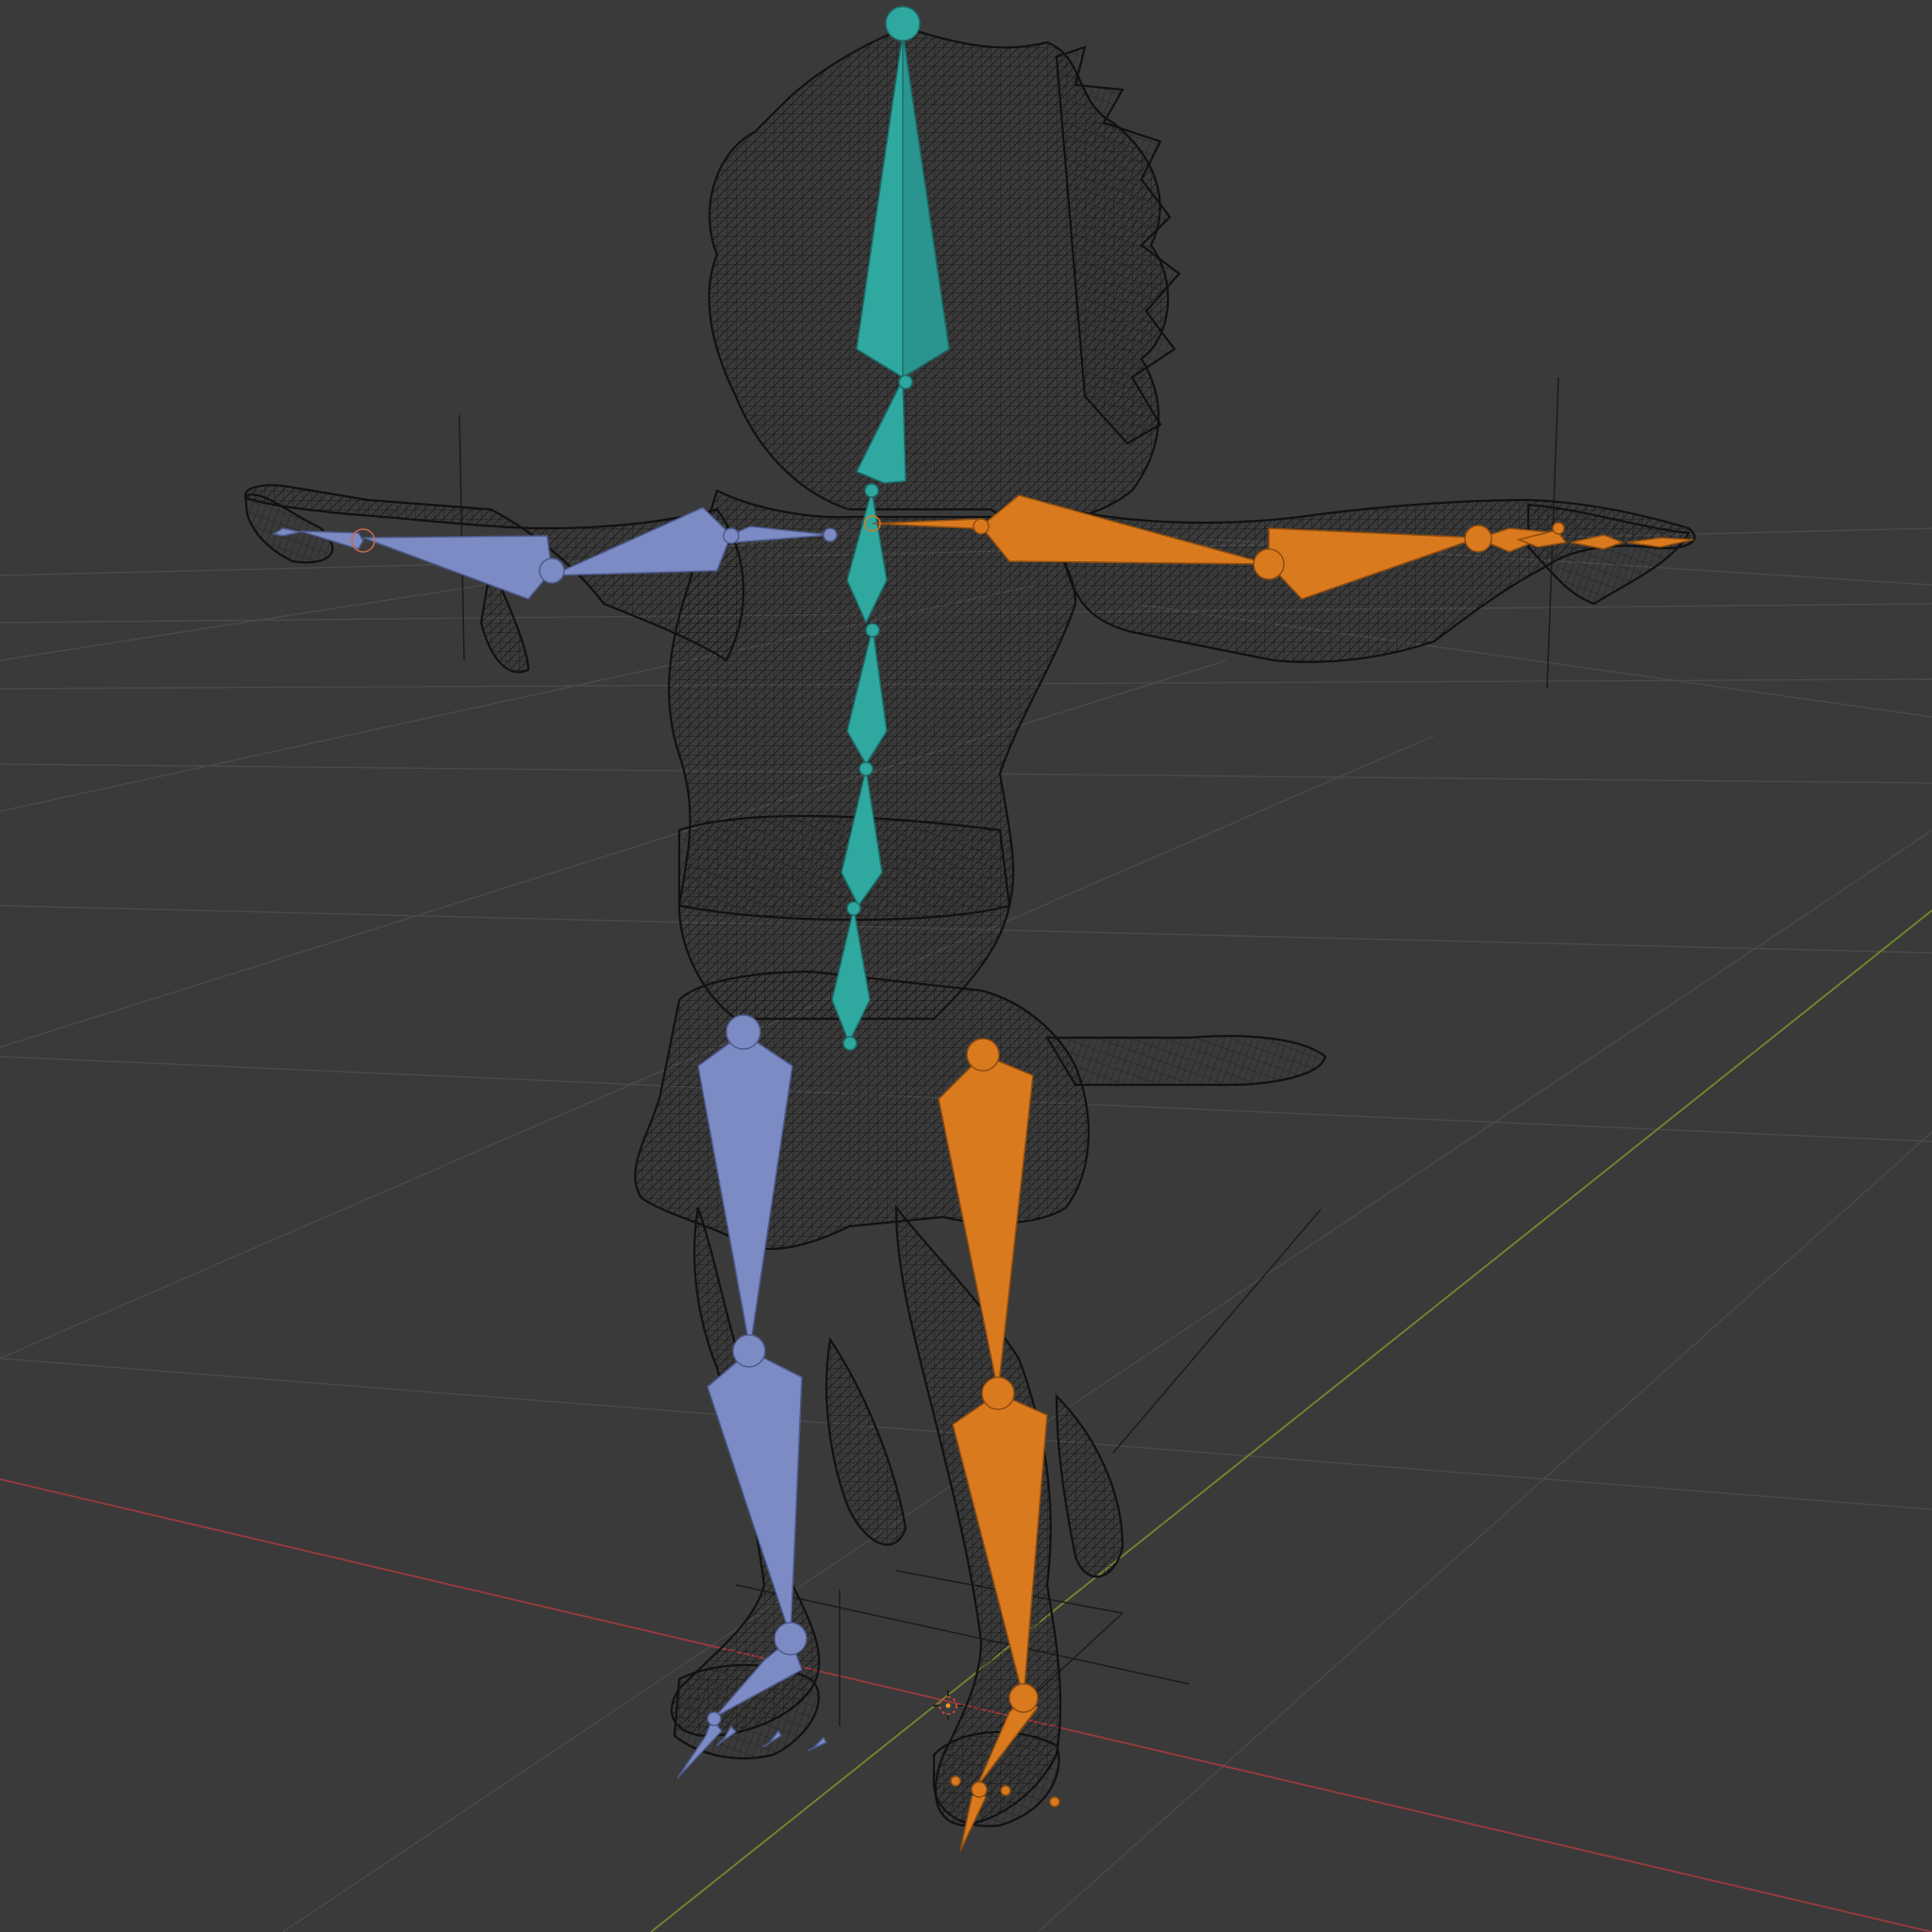 This screenshot has width=1932, height=1932. Describe the element at coordinates (948, 1706) in the screenshot. I see `3d-cursor-icon` at that location.